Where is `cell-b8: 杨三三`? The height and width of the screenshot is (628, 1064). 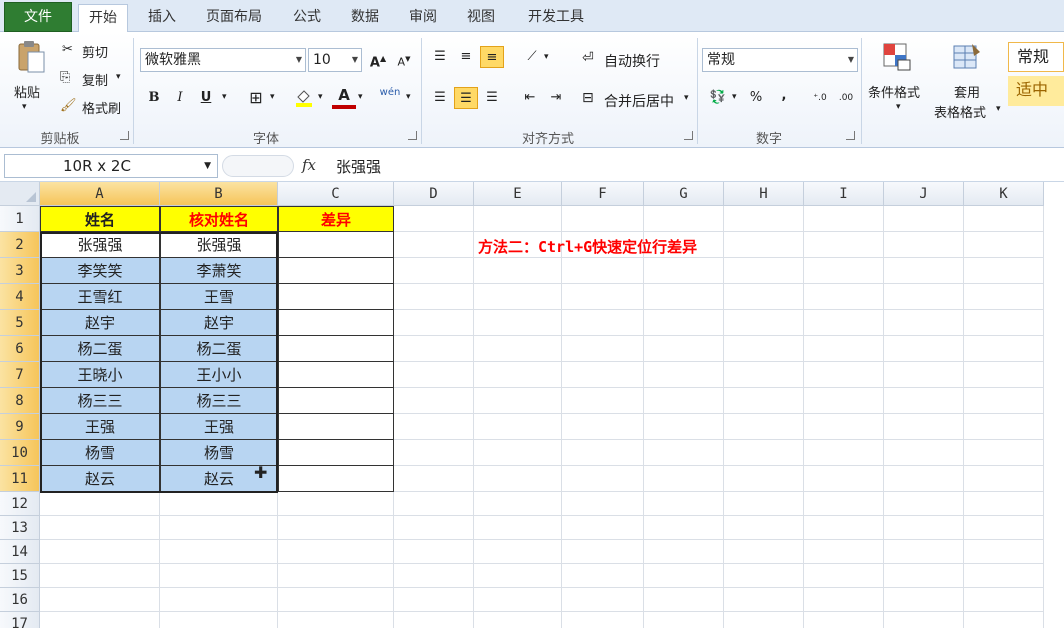
cell-b8: 杨三三 is located at coordinates (219, 401).